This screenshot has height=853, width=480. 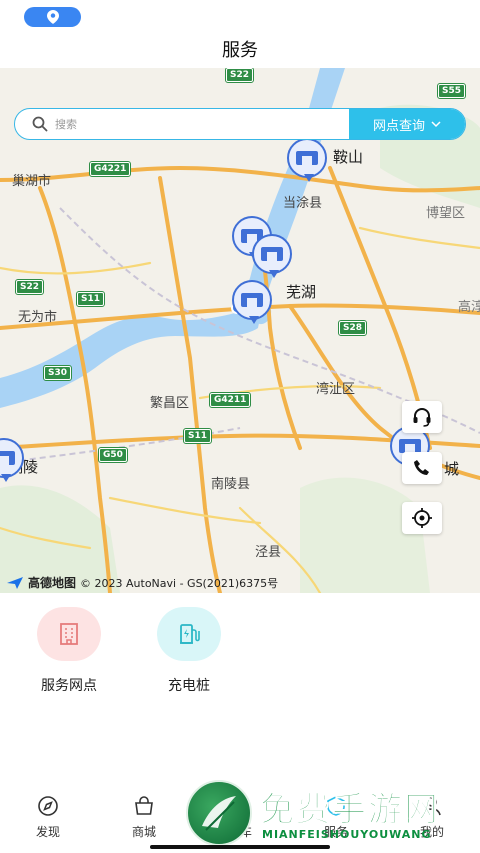 I want to click on watermark-overlay: 免费手游网 MIANFEISHOUYOUWANG, so click(x=330, y=814).